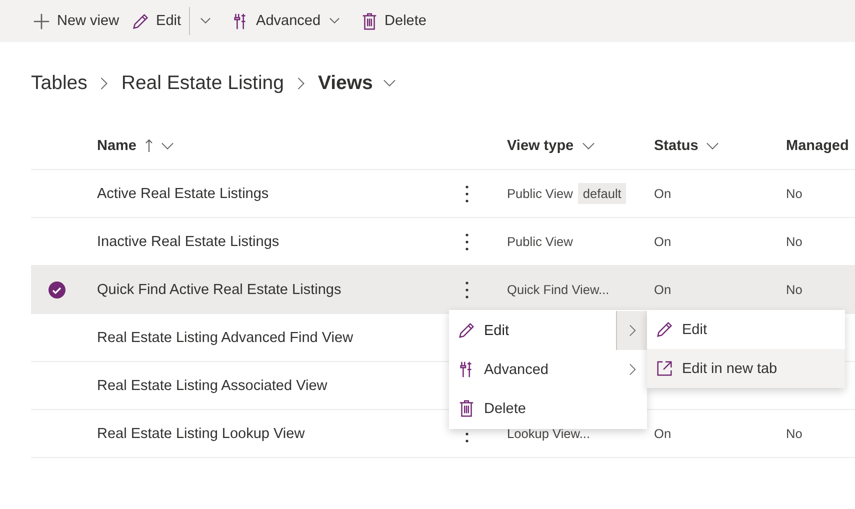  What do you see at coordinates (177, 21) in the screenshot?
I see `edit-command: Edit` at bounding box center [177, 21].